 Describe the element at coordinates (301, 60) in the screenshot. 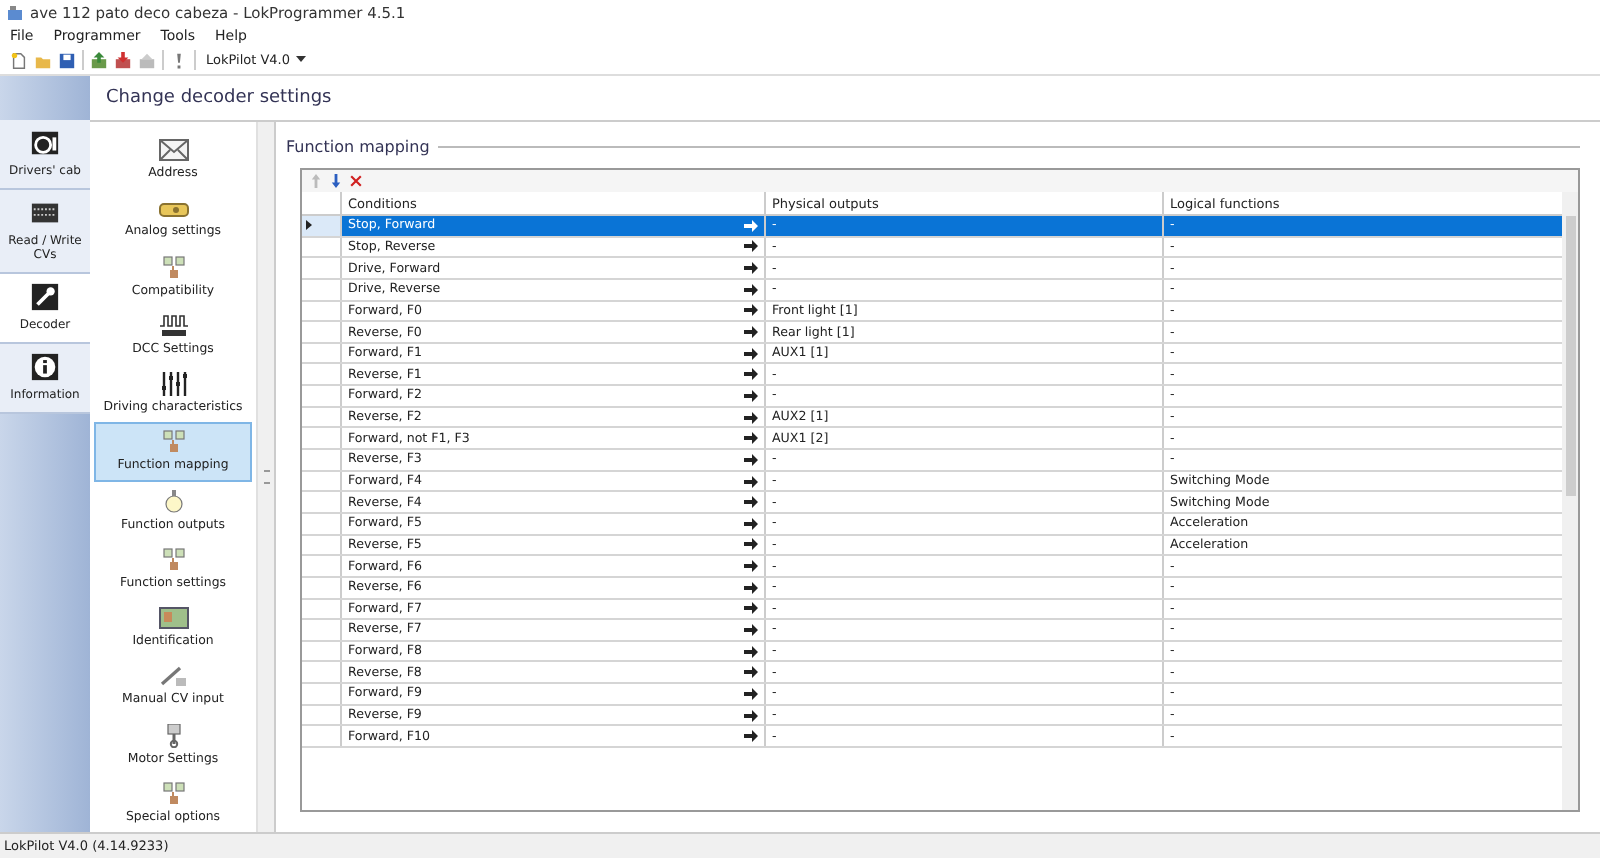

I see `caret-icon` at that location.